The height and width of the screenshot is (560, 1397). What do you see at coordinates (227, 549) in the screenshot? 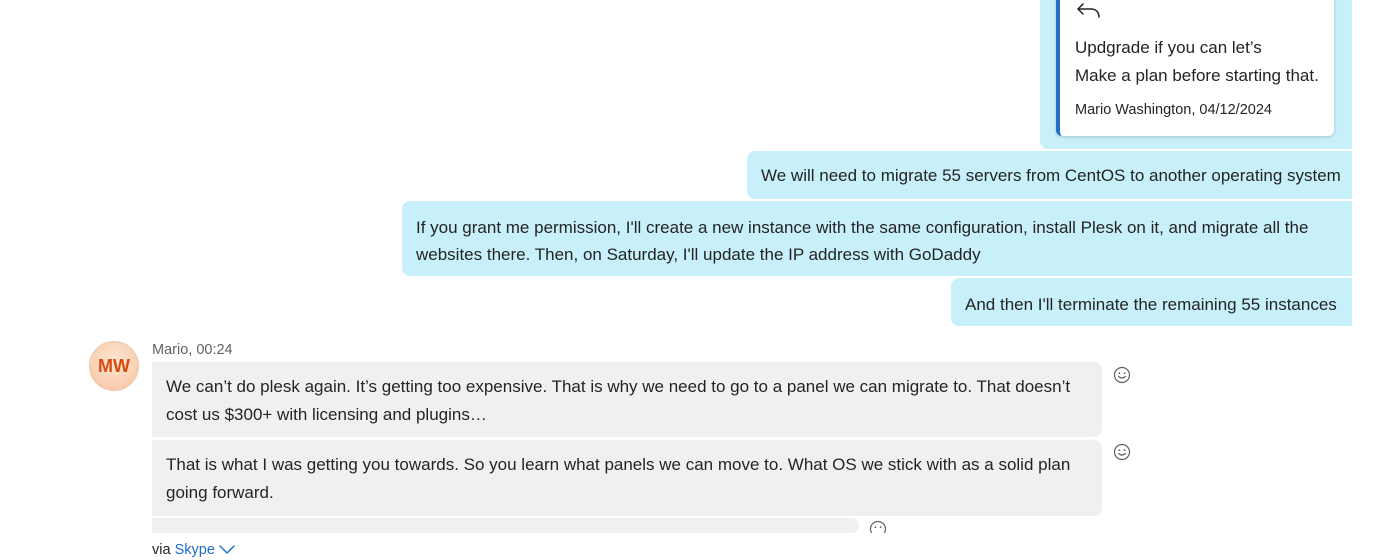
I see `chevron-down-icon` at bounding box center [227, 549].